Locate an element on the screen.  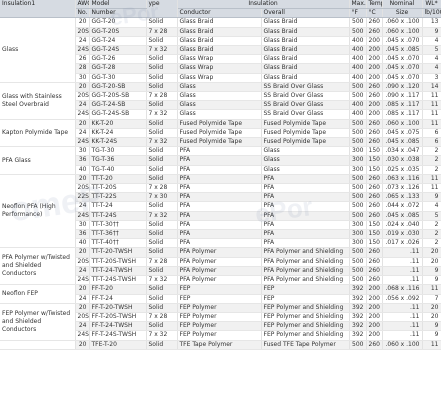
col-overall-header: Overall is located at coordinates (305, 13).